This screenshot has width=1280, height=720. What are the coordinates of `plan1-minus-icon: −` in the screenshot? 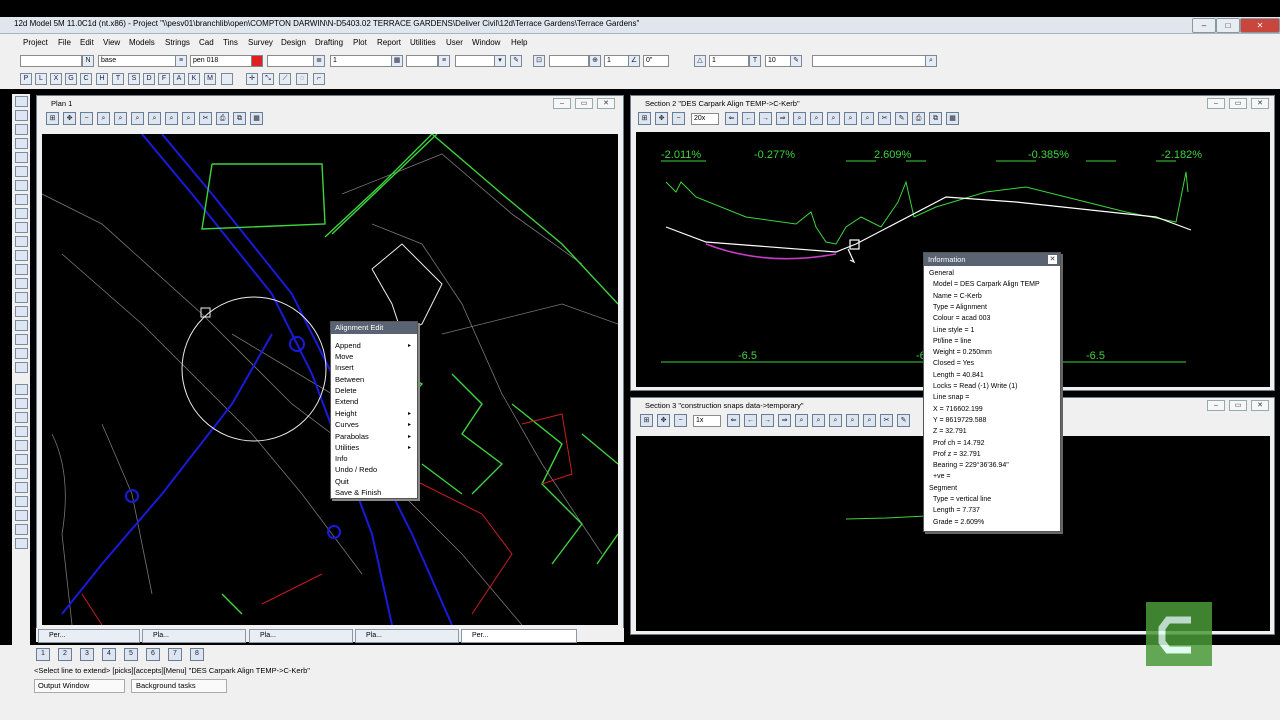 It's located at (86, 118).